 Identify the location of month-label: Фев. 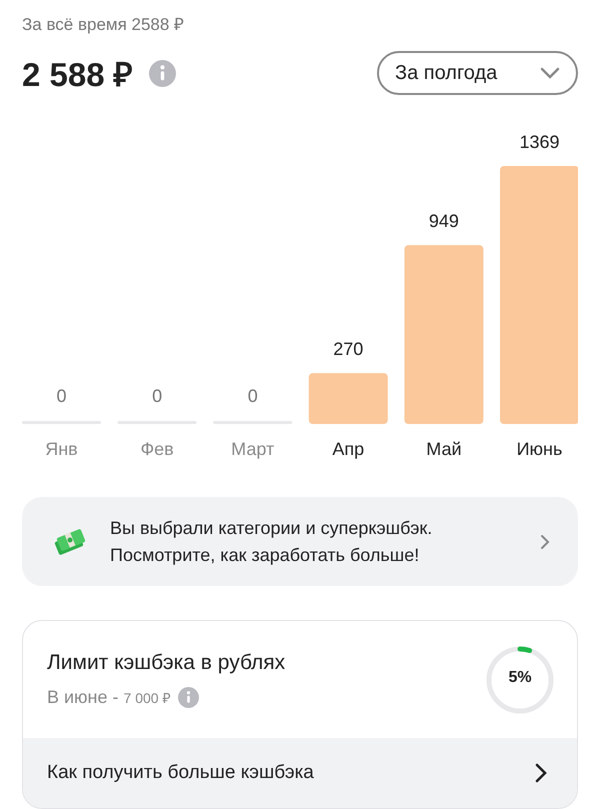
(157, 449).